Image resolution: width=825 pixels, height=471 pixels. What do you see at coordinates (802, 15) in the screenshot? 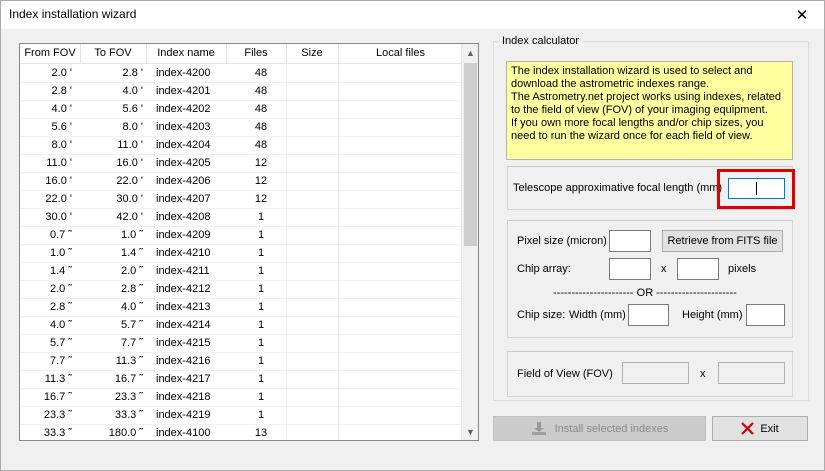
I see `close-icon: ✕` at bounding box center [802, 15].